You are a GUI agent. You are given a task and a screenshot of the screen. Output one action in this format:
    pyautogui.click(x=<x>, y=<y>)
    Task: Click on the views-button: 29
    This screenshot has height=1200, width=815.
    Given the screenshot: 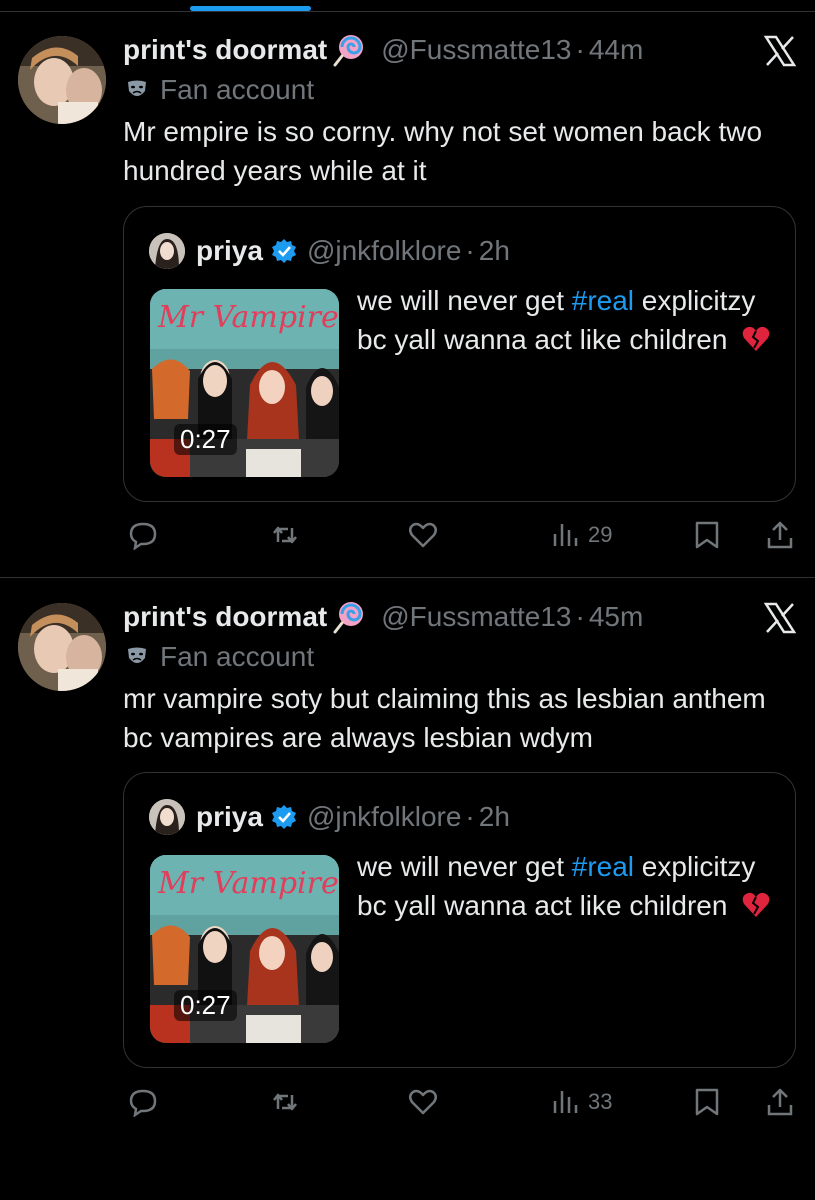 What is the action you would take?
    pyautogui.click(x=581, y=535)
    